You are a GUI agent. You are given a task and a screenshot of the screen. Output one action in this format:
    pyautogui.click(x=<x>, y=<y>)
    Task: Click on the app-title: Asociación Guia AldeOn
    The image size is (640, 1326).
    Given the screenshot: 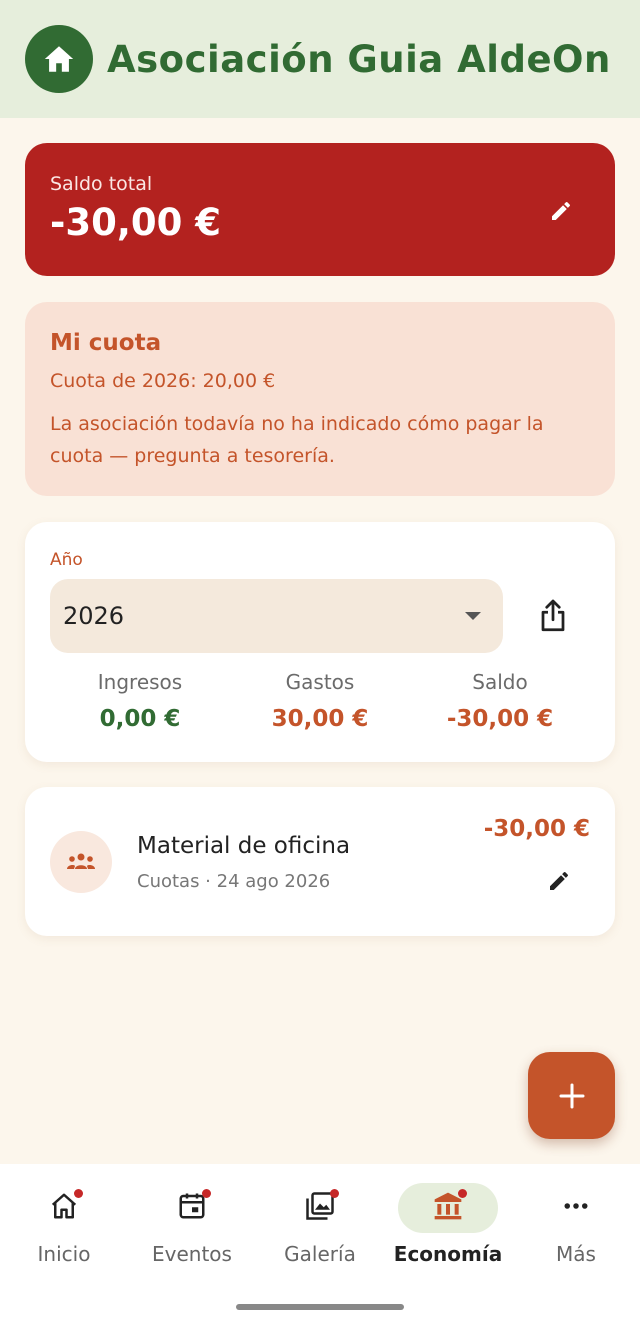 What is the action you would take?
    pyautogui.click(x=359, y=59)
    